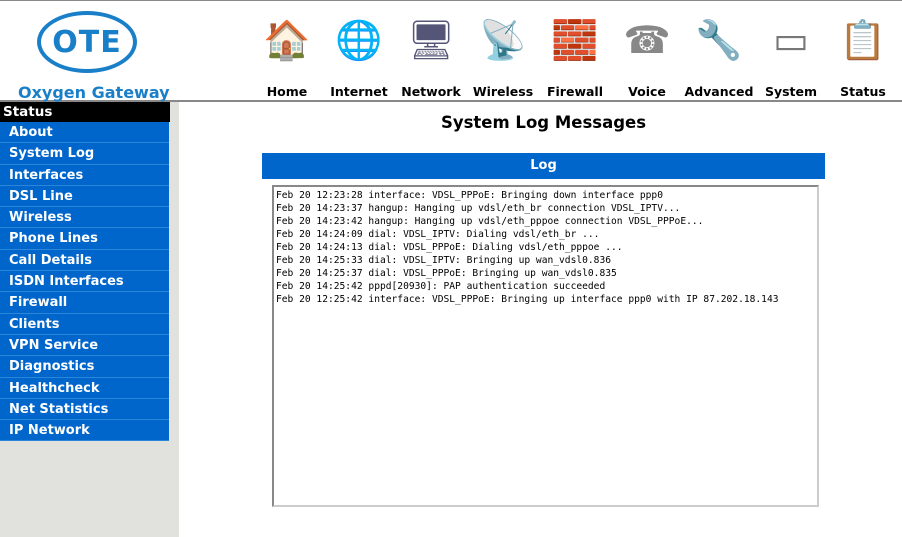 The image size is (902, 537). I want to click on page-title: System Log Messages, so click(543, 122).